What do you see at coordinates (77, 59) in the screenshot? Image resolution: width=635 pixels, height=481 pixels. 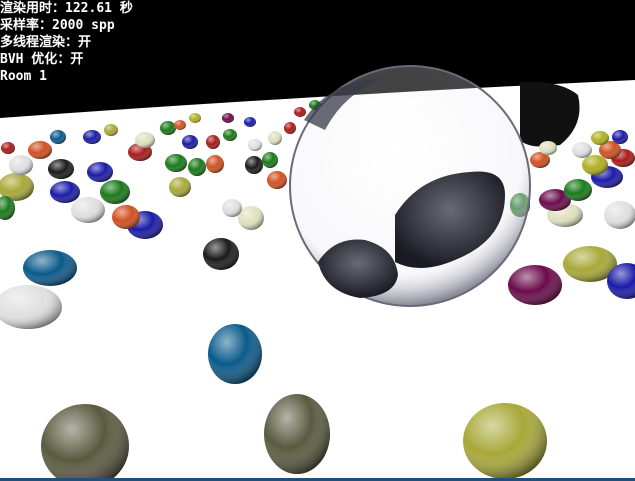 I see `bvh-value: 开` at bounding box center [77, 59].